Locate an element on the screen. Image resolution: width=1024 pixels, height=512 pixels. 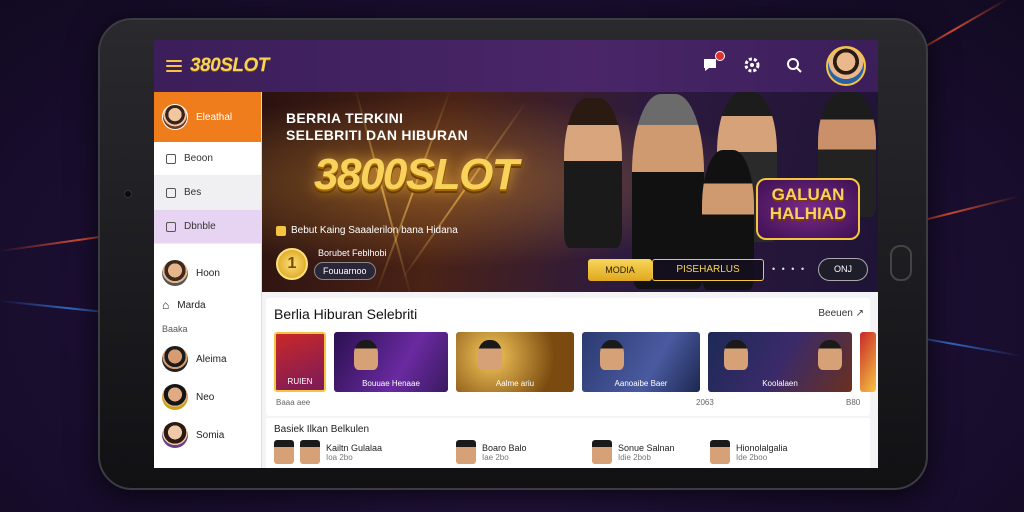
top-navigation-bar: 380SLOT is located at coordinates (516, 66).